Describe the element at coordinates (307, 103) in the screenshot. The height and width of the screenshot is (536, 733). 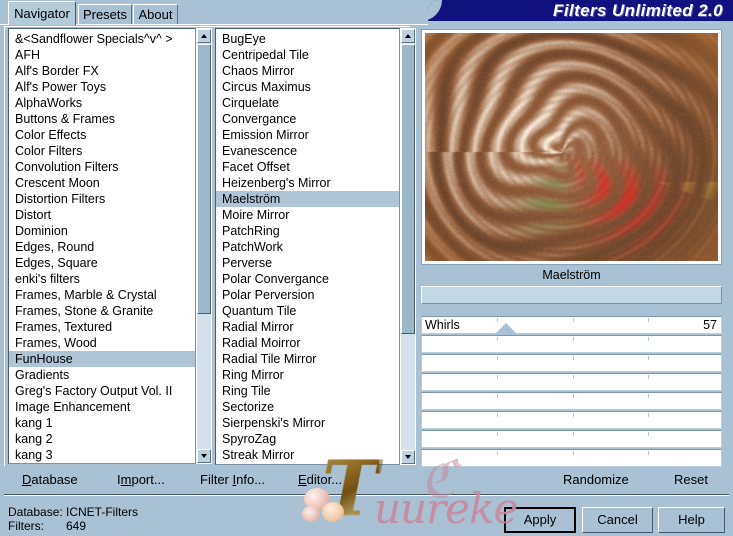
I see `filter-list-item: Cirquelate` at that location.